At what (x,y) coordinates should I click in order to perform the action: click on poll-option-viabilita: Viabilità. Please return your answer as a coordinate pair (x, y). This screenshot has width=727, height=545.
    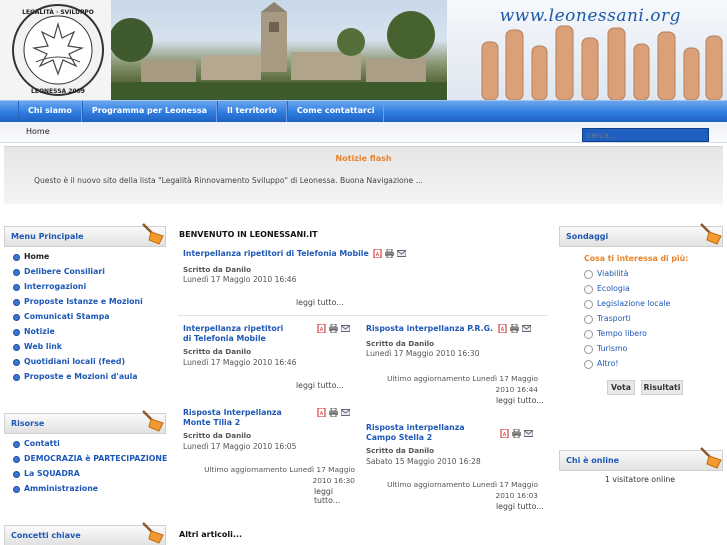
    Looking at the image, I should click on (606, 275).